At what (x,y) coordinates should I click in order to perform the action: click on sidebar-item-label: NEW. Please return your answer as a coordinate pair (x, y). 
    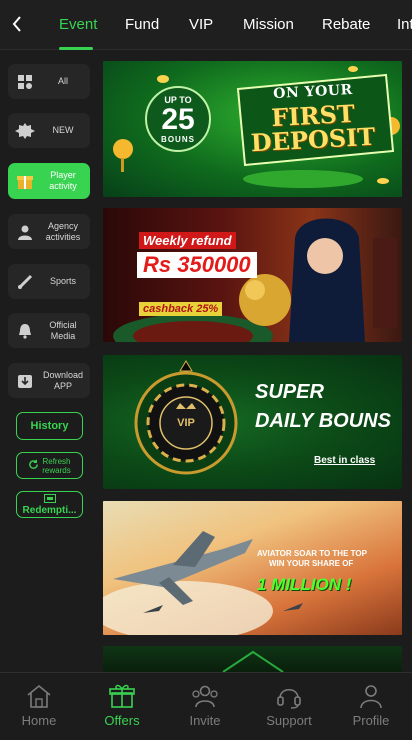
    Looking at the image, I should click on (63, 130).